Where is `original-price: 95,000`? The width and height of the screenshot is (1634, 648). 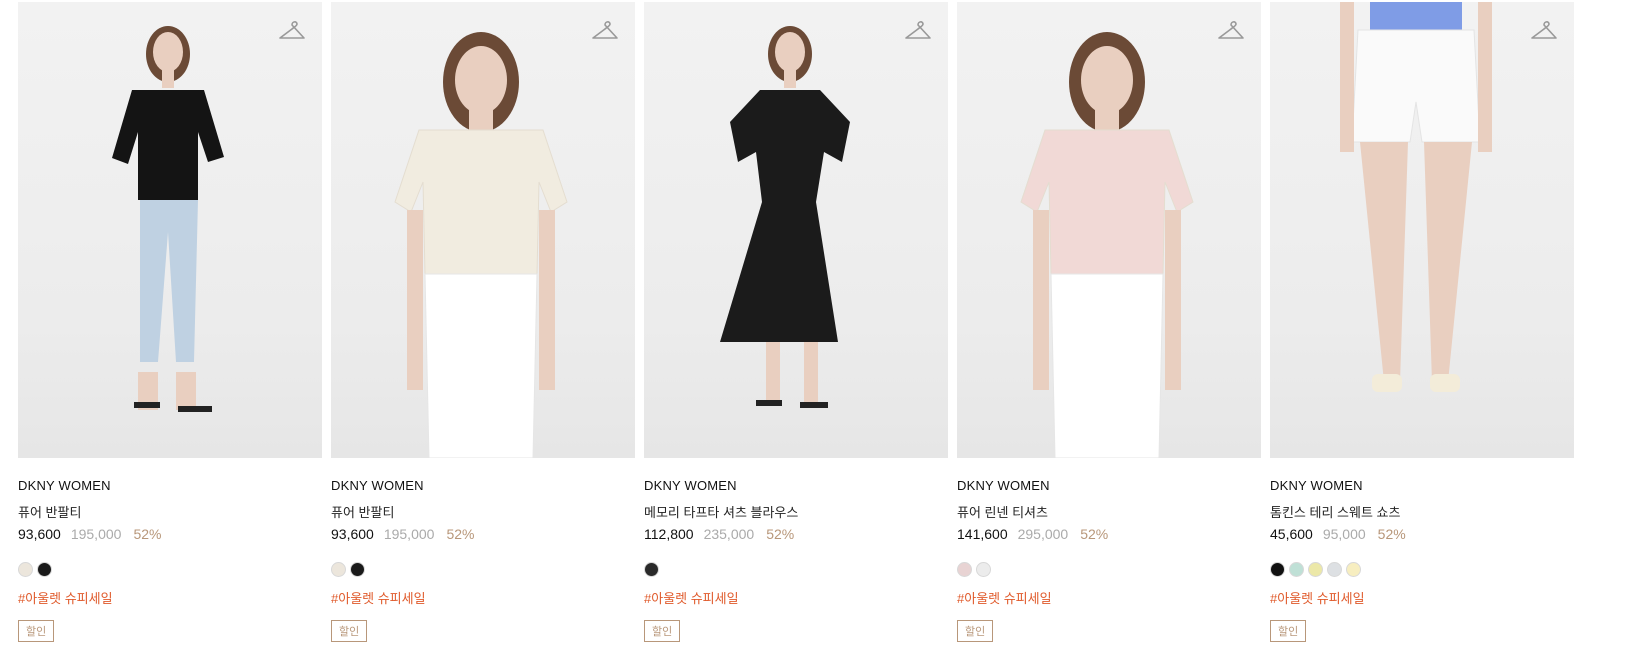 original-price: 95,000 is located at coordinates (1344, 534).